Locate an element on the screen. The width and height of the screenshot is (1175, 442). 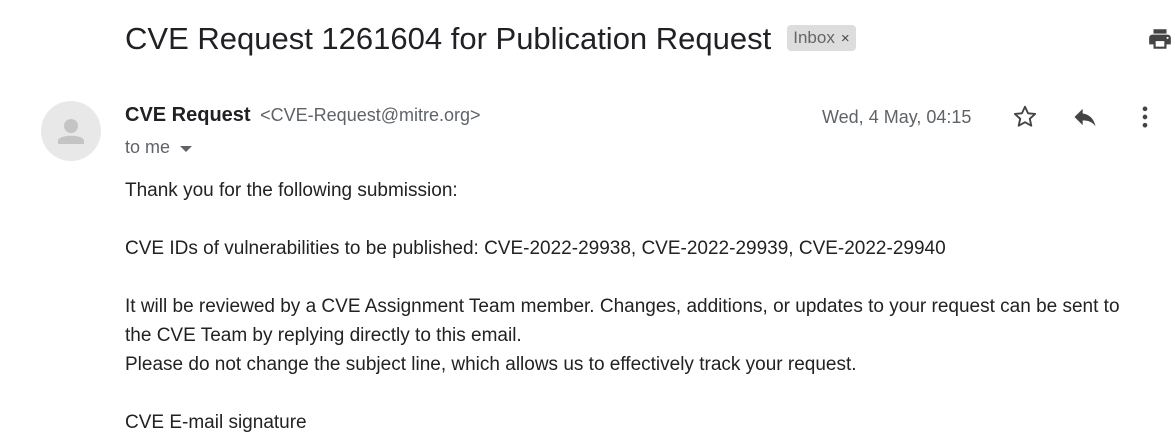
recipient-details-toggle: to me is located at coordinates (159, 147).